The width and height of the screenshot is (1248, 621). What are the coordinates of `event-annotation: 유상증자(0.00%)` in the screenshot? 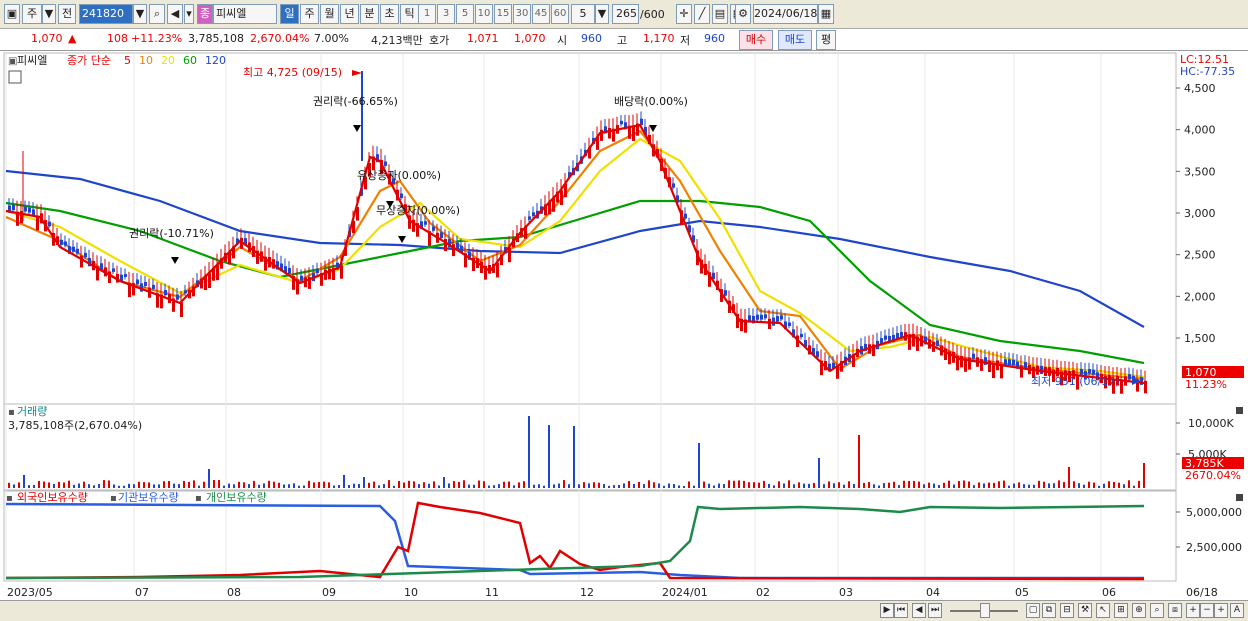 It's located at (399, 175).